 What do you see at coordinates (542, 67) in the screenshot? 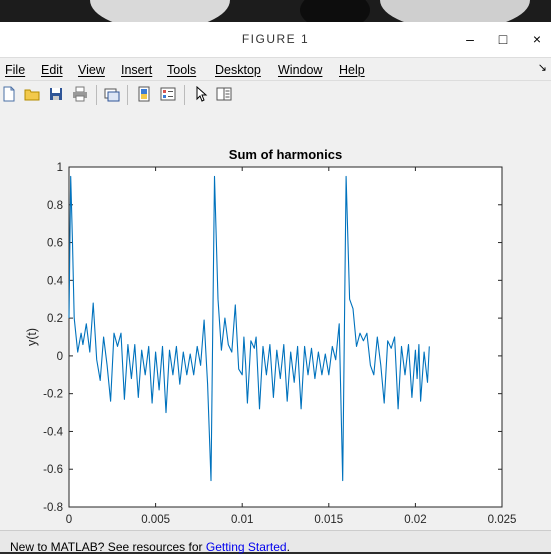
I see `dock-figure-icon: ↘` at bounding box center [542, 67].